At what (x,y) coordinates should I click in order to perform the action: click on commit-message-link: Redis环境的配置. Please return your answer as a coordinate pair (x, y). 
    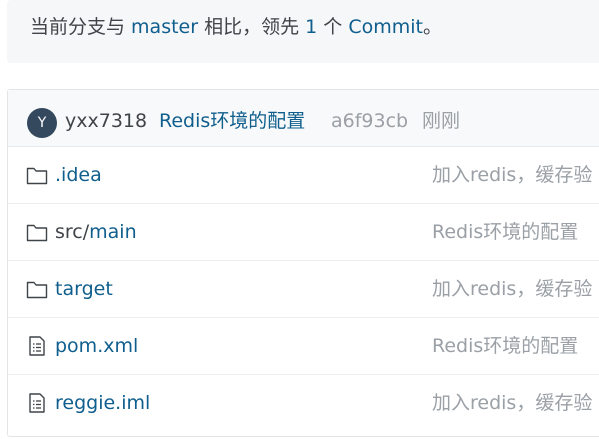
    Looking at the image, I should click on (232, 121).